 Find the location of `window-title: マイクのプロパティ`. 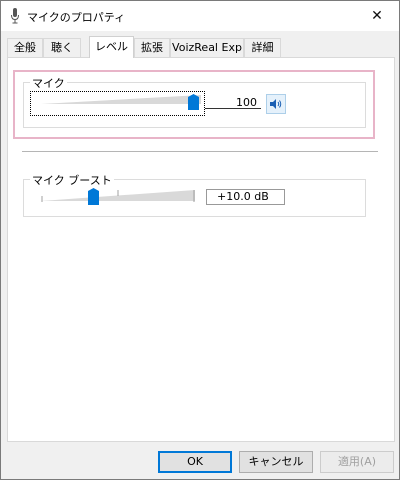

window-title: マイクのプロパティ is located at coordinates (76, 17).